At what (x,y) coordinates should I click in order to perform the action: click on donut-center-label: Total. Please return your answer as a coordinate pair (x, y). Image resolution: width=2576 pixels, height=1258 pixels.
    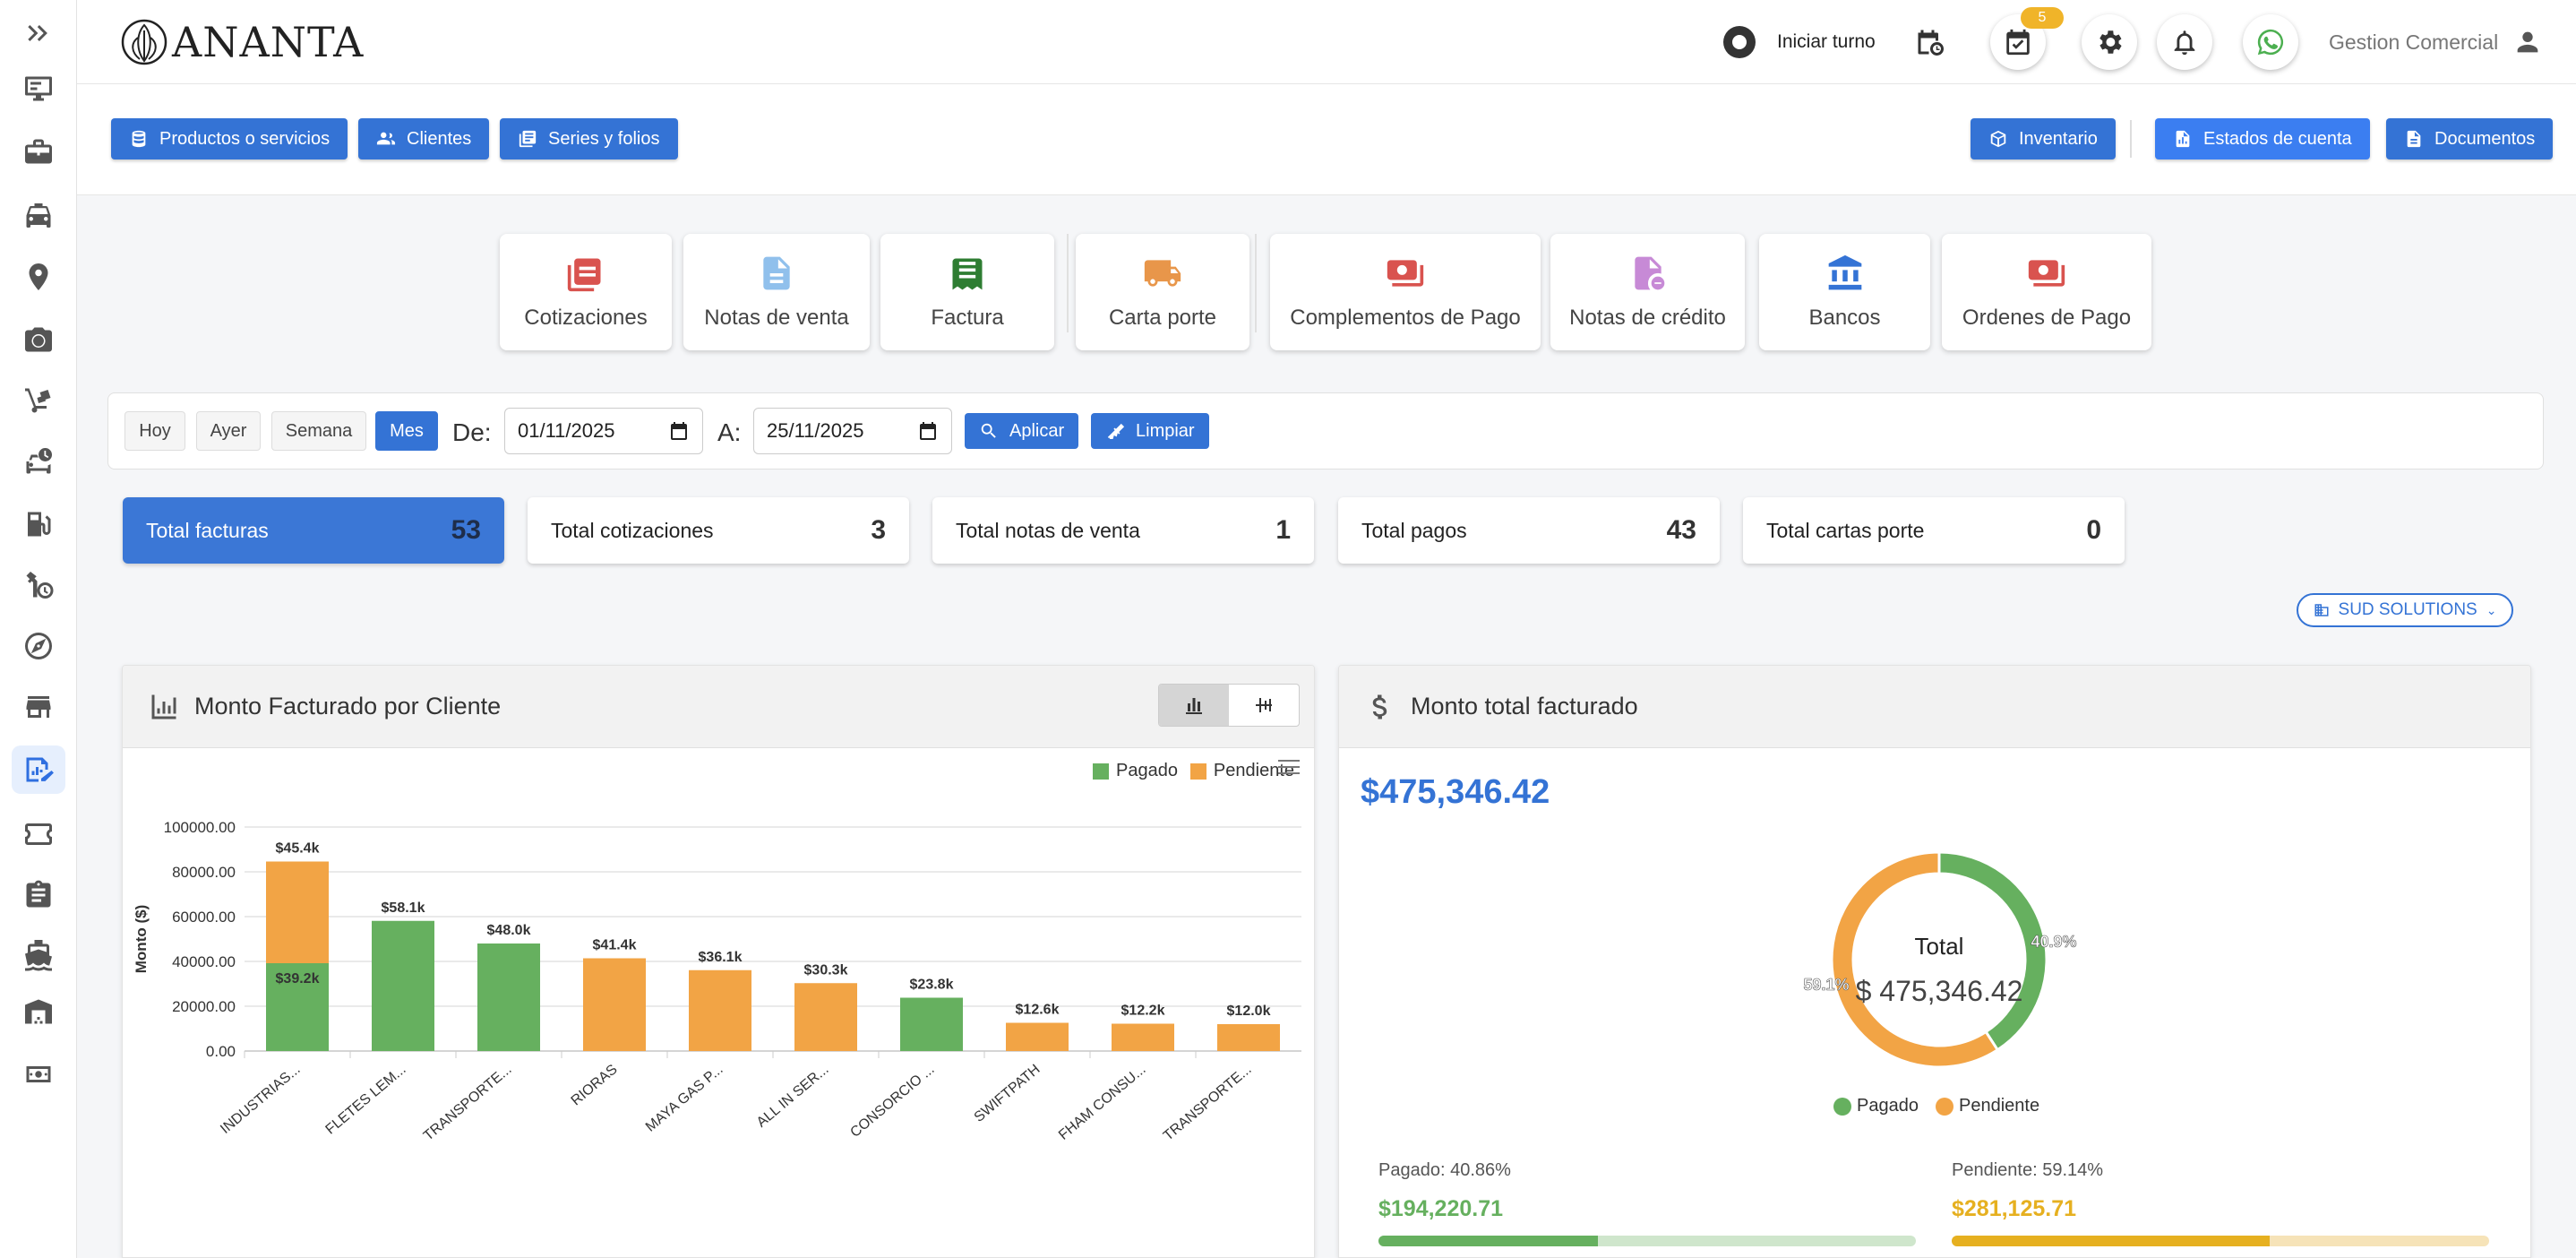
    Looking at the image, I should click on (1939, 946).